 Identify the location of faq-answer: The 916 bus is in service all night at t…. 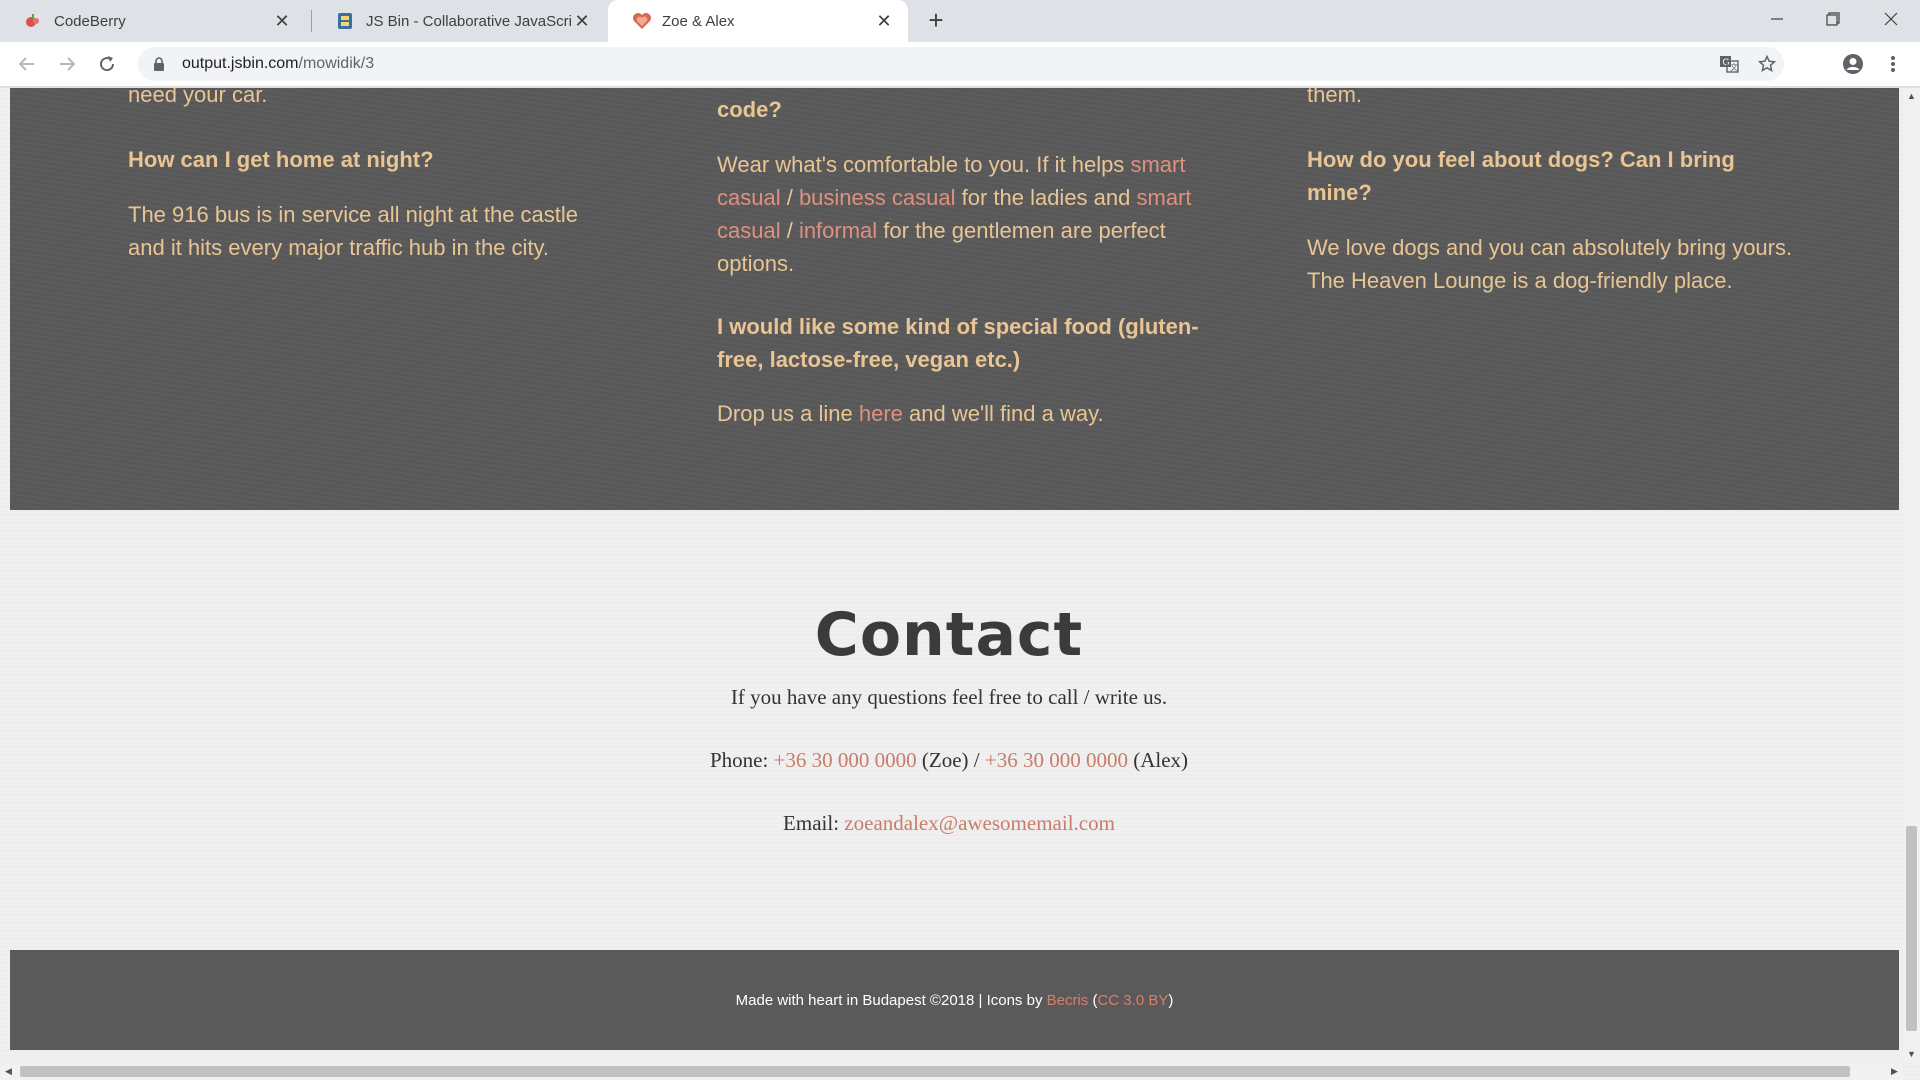
(353, 231).